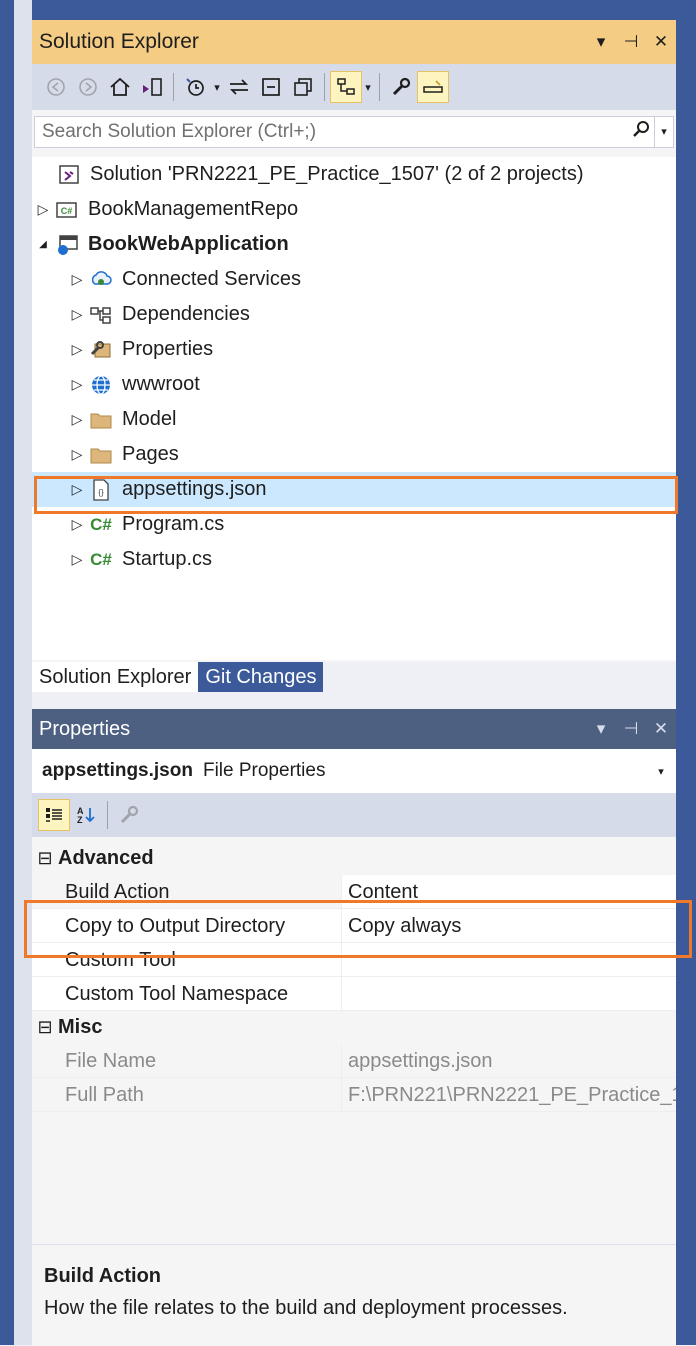 This screenshot has width=696, height=1346. I want to click on tree-item-bookwebapplication: ◢ BookWebApplication, so click(354, 244).